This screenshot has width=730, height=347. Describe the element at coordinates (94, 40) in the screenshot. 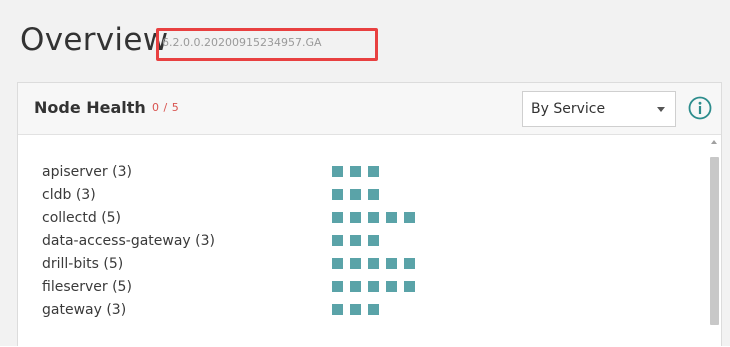

I see `page-title: Overview` at that location.